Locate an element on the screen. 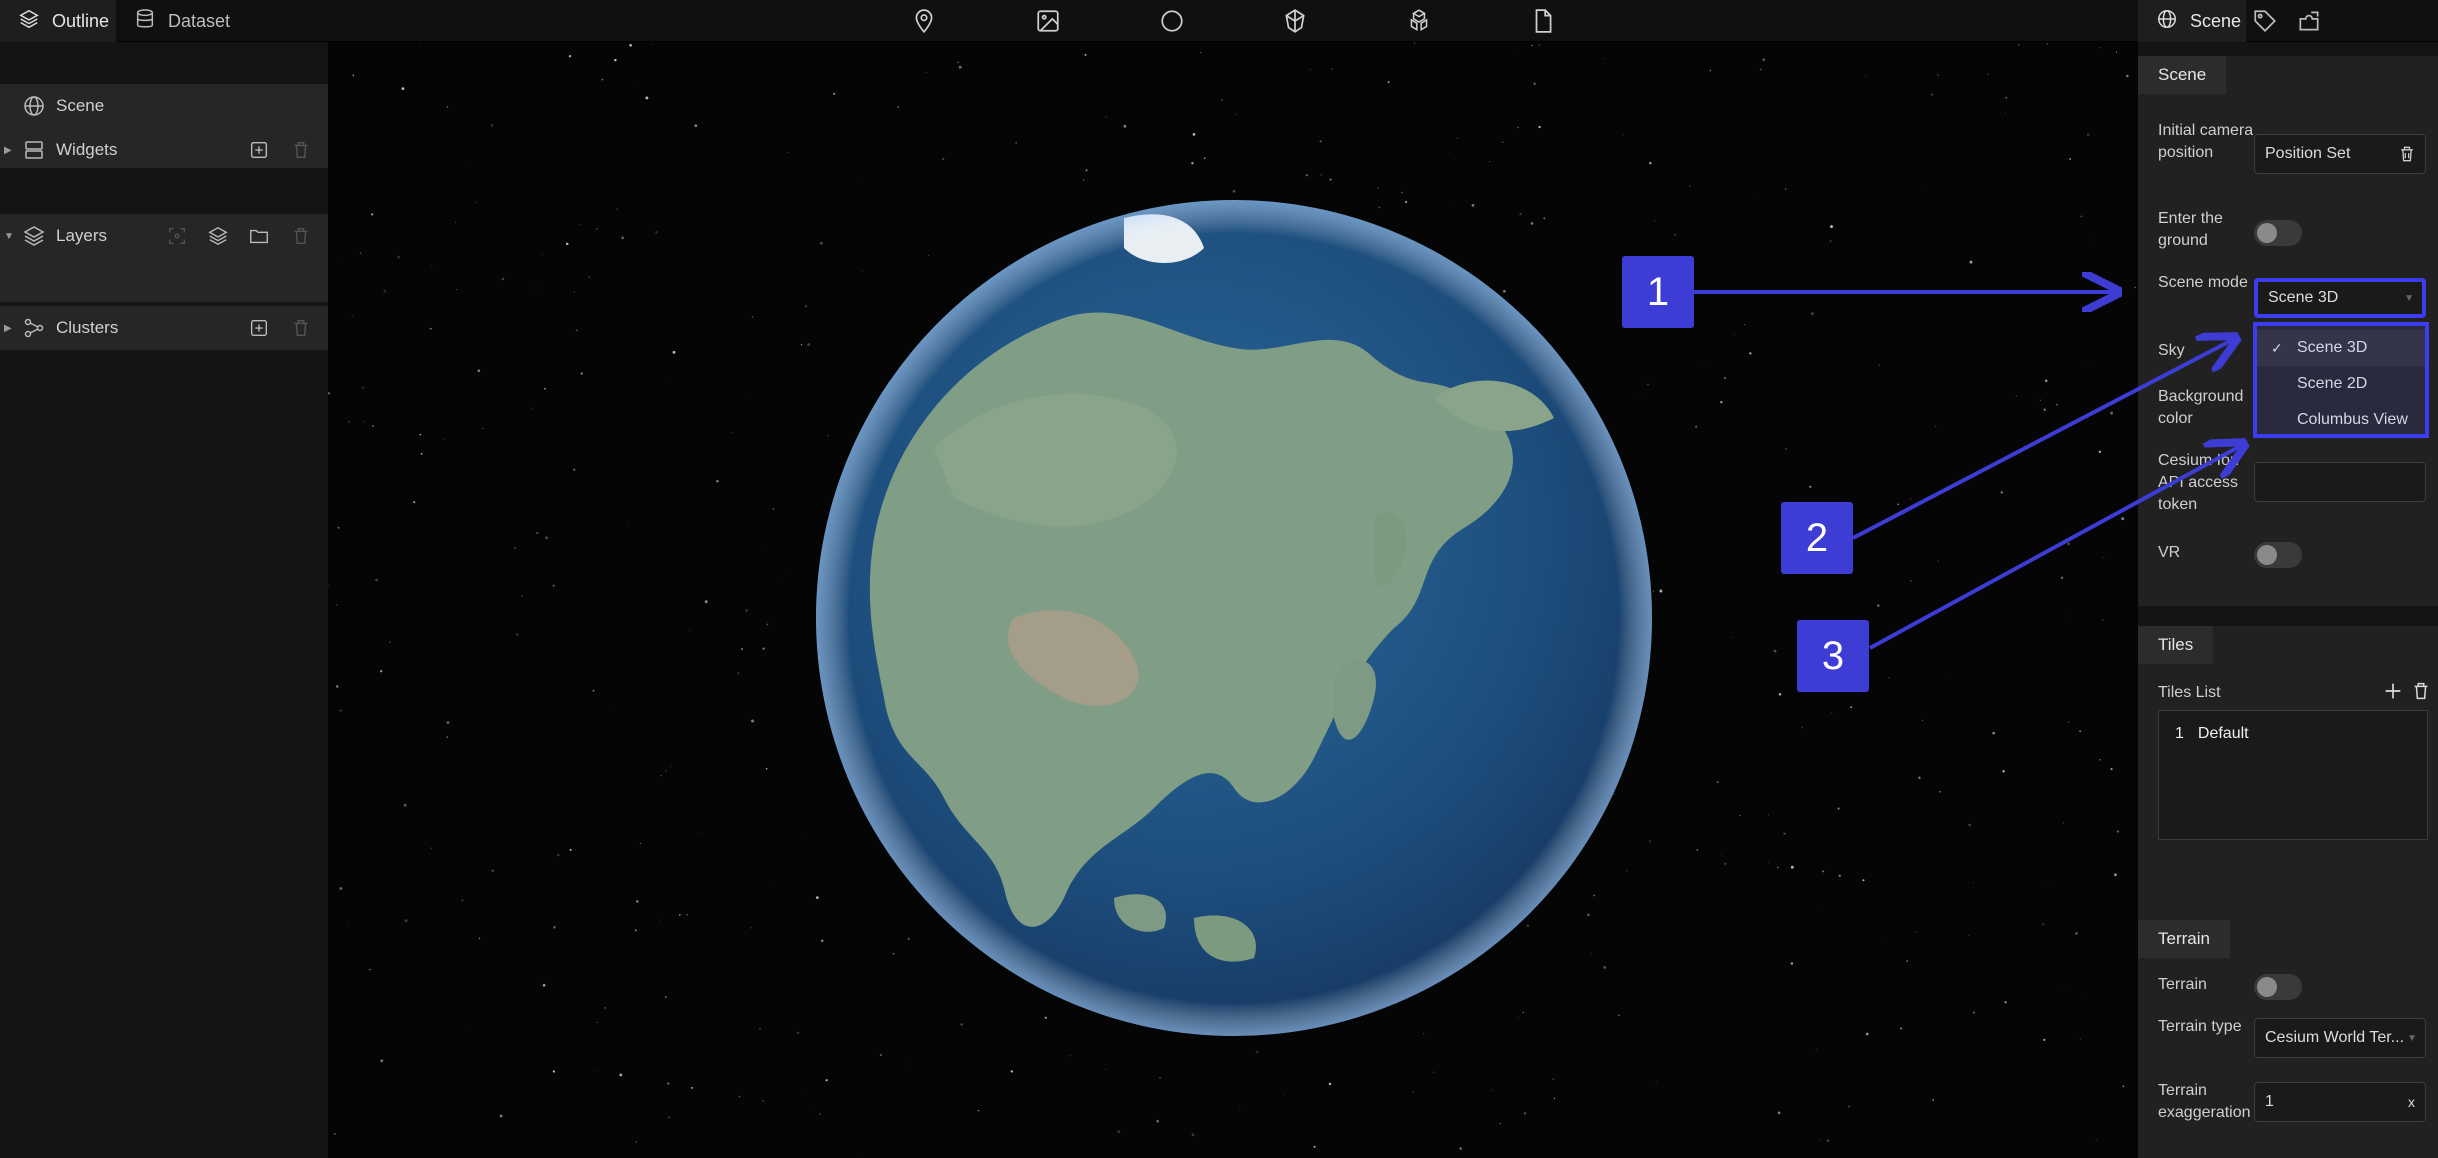 The height and width of the screenshot is (1158, 2438). scene-mode-select: Scene 3D ▼ is located at coordinates (2340, 298).